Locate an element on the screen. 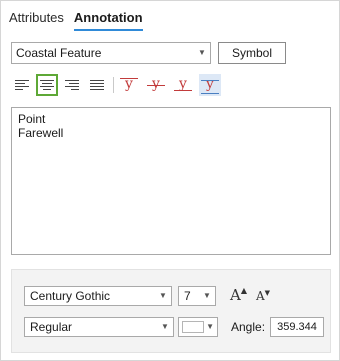 The height and width of the screenshot is (361, 340). tab-bar: Attributes Annotation is located at coordinates (76, 20).